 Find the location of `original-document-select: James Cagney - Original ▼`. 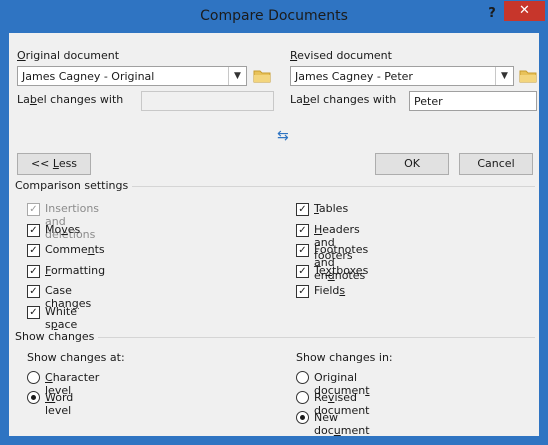

original-document-select: James Cagney - Original ▼ is located at coordinates (132, 76).